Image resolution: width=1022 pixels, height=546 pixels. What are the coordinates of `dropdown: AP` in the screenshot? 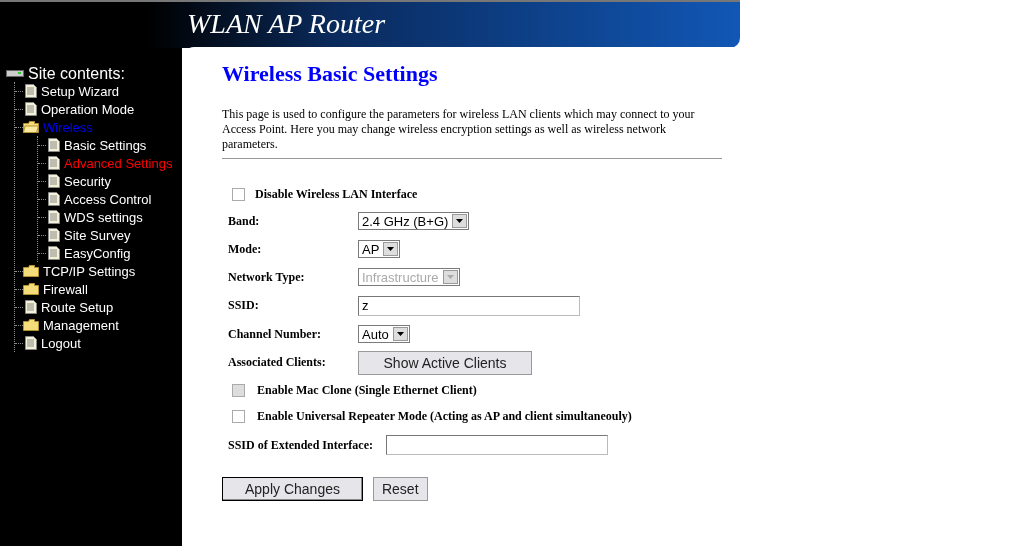 It's located at (379, 249).